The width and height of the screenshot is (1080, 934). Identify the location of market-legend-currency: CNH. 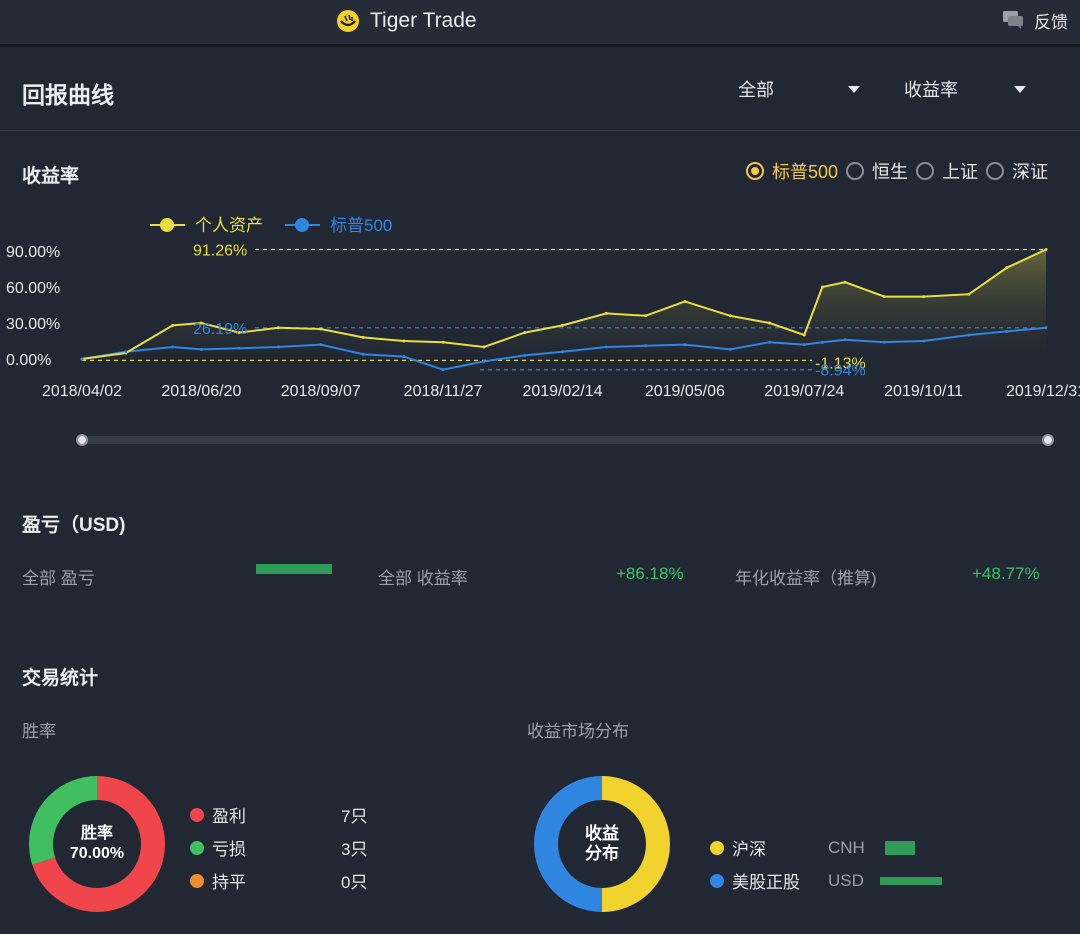
(846, 847).